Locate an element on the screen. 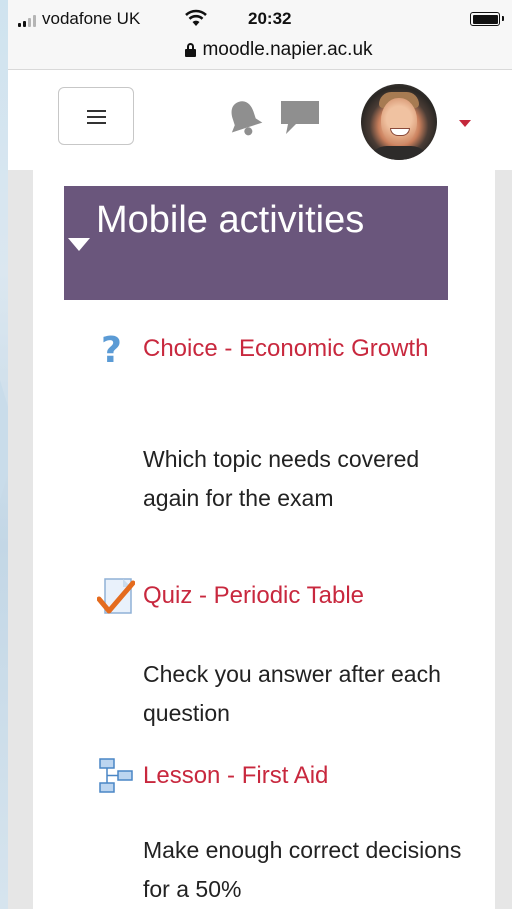  avatar-face is located at coordinates (399, 121).